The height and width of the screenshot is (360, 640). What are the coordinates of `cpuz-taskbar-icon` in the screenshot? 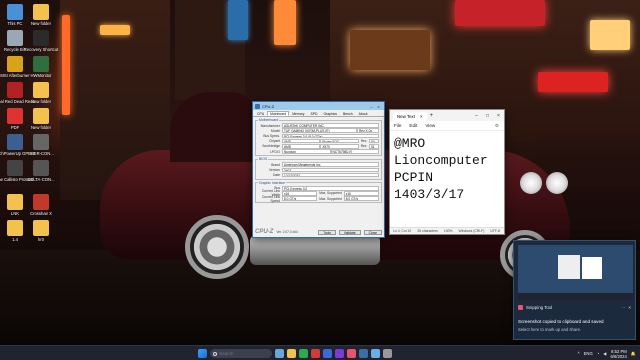 It's located at (363, 353).